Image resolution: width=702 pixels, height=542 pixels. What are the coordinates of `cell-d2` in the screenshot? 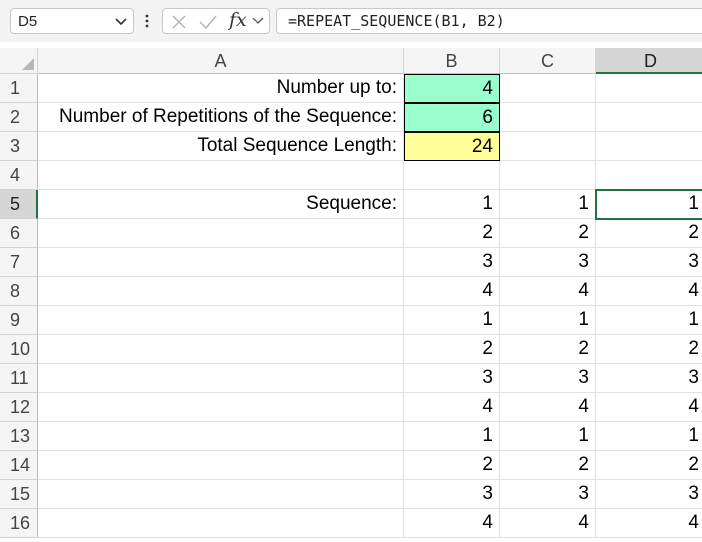 It's located at (649, 117).